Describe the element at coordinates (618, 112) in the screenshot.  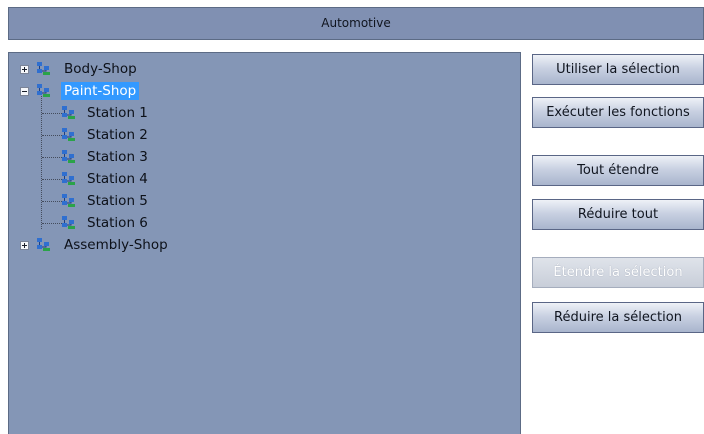
I see `run-functions-button: Exécuter les fonctions` at that location.